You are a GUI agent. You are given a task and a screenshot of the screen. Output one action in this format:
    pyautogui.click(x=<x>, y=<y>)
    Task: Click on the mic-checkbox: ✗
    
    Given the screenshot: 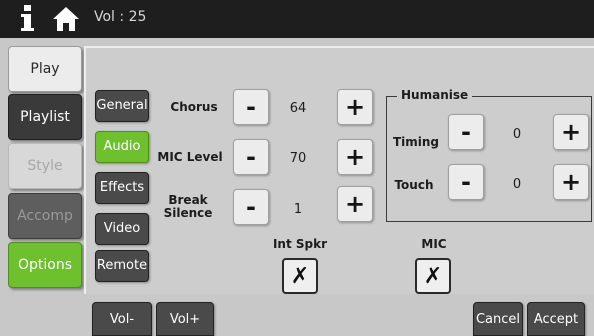 What is the action you would take?
    pyautogui.click(x=433, y=276)
    